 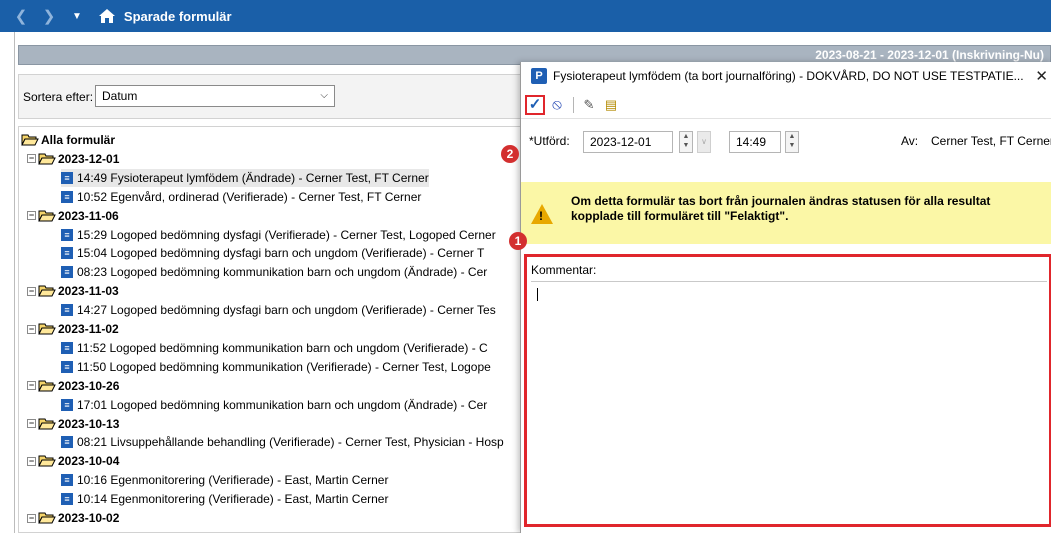 I want to click on by-label: Av:, so click(x=910, y=141).